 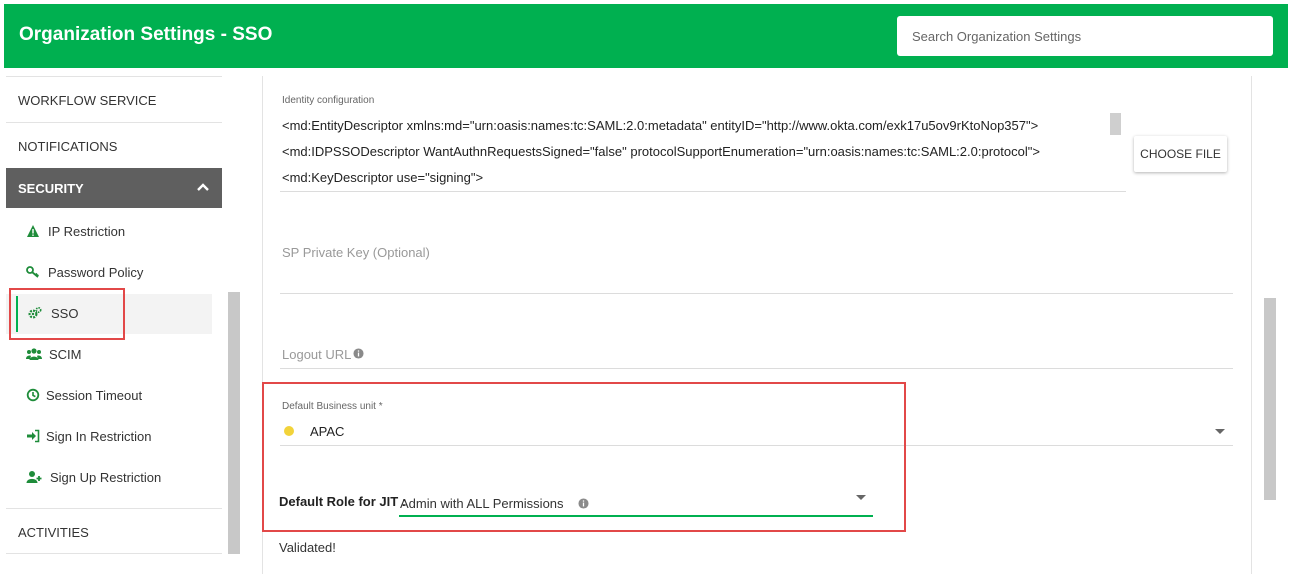 I want to click on sidebar-item-ip-restriction: IP Restriction, so click(x=109, y=232).